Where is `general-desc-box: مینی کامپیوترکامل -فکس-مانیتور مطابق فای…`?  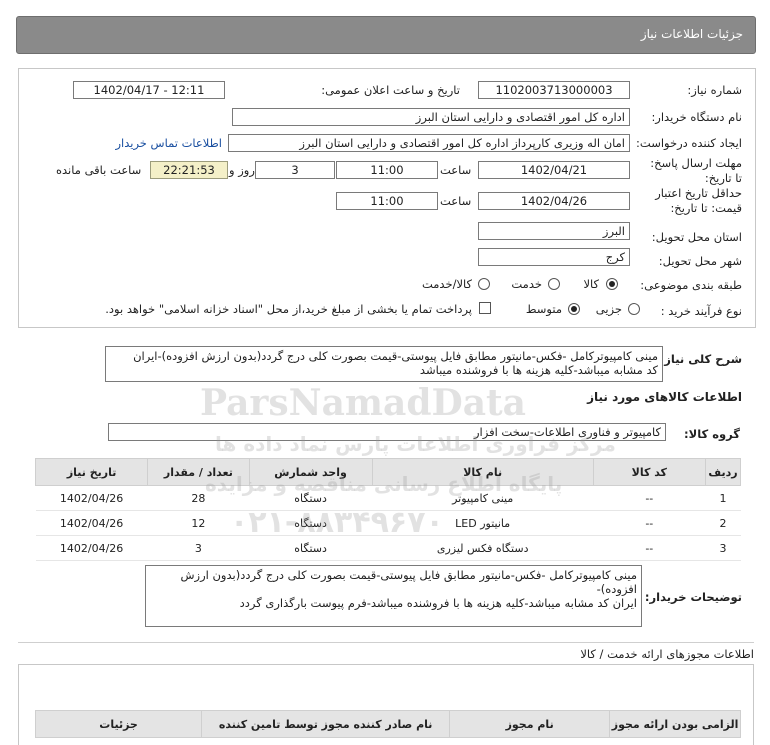 general-desc-box: مینی کامپیوترکامل -فکس-مانیتور مطابق فای… is located at coordinates (384, 364).